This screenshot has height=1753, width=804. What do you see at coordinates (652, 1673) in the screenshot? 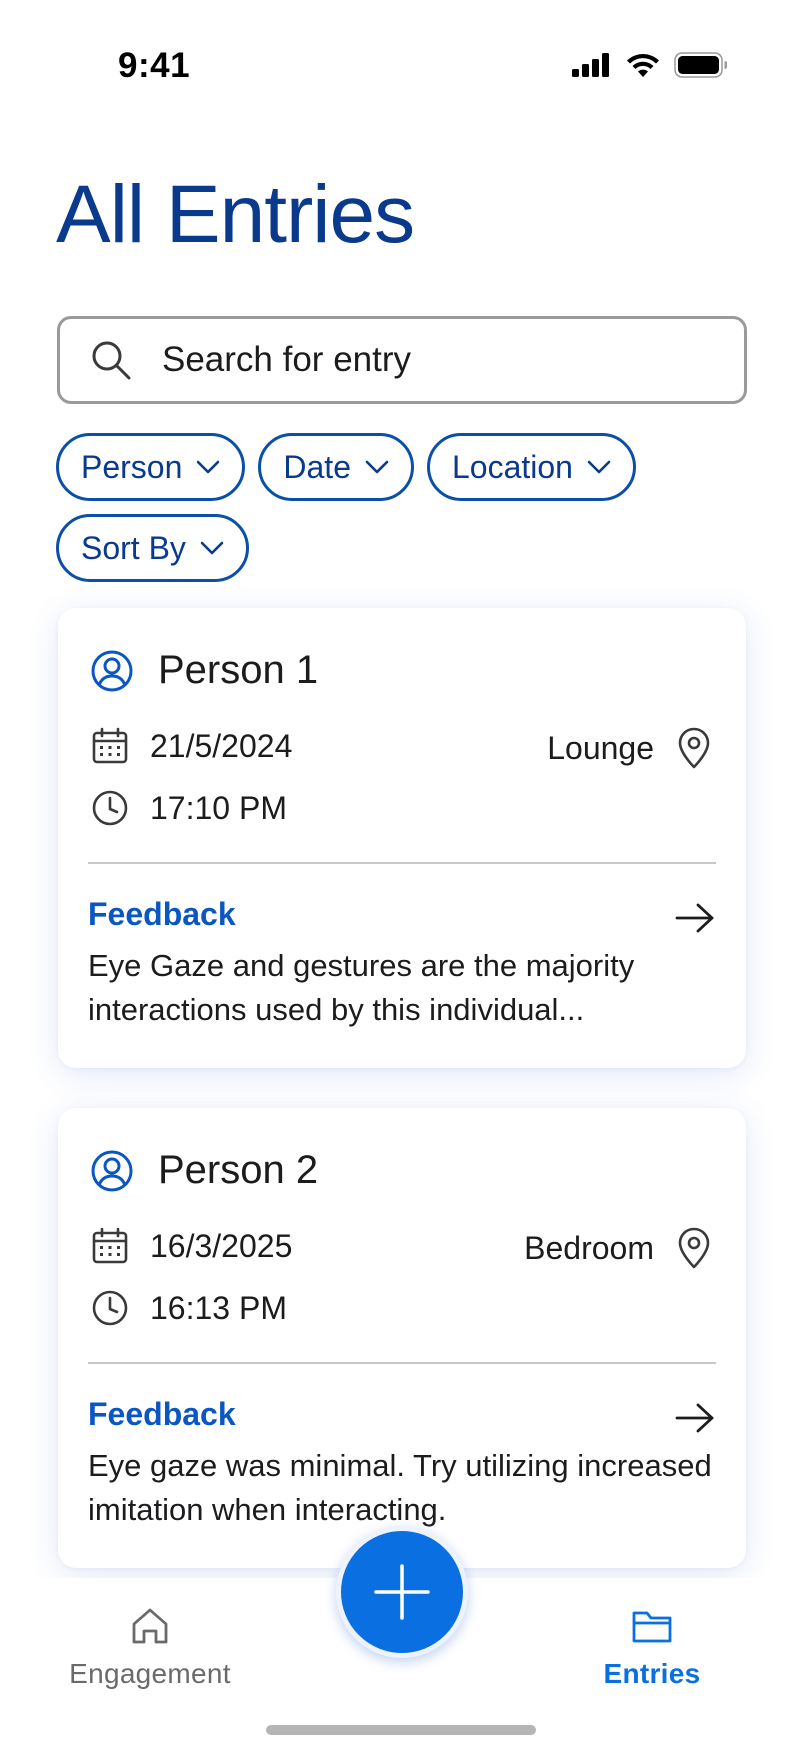
I see `nav-label-entries: Entries` at bounding box center [652, 1673].